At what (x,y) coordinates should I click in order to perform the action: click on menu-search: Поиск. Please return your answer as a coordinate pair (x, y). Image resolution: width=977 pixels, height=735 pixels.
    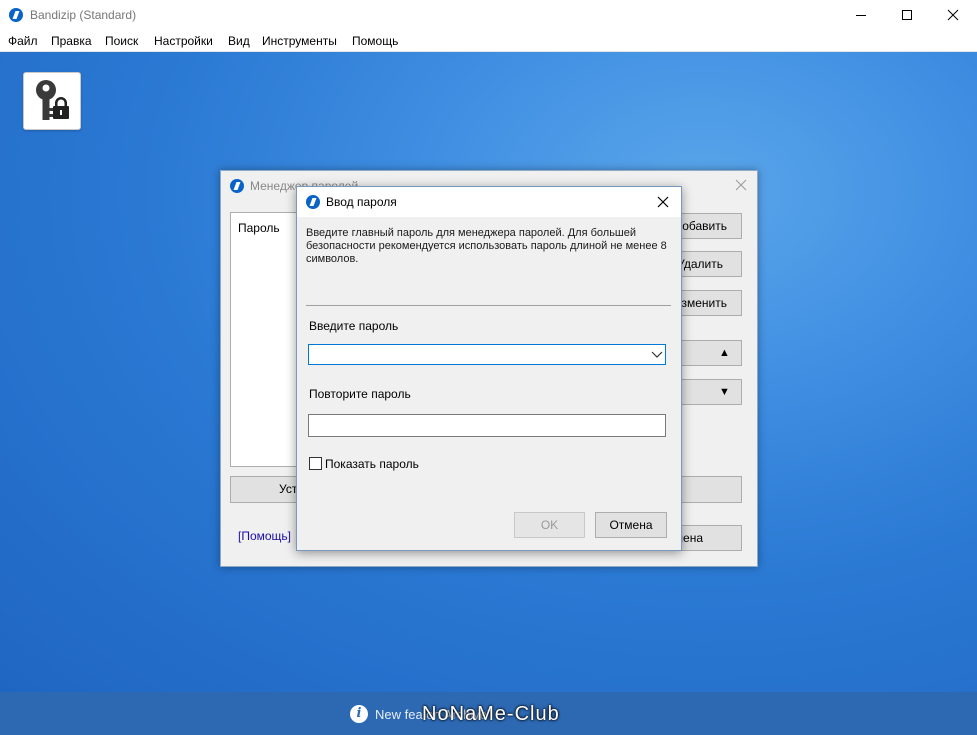
    Looking at the image, I should click on (121, 41).